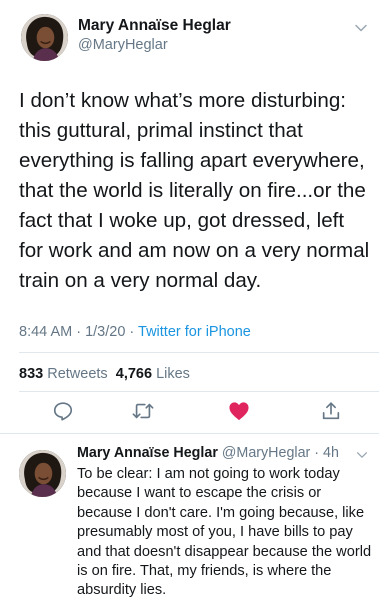  What do you see at coordinates (280, 453) in the screenshot?
I see `reply-author-handle: @MaryHeglar · 4h` at bounding box center [280, 453].